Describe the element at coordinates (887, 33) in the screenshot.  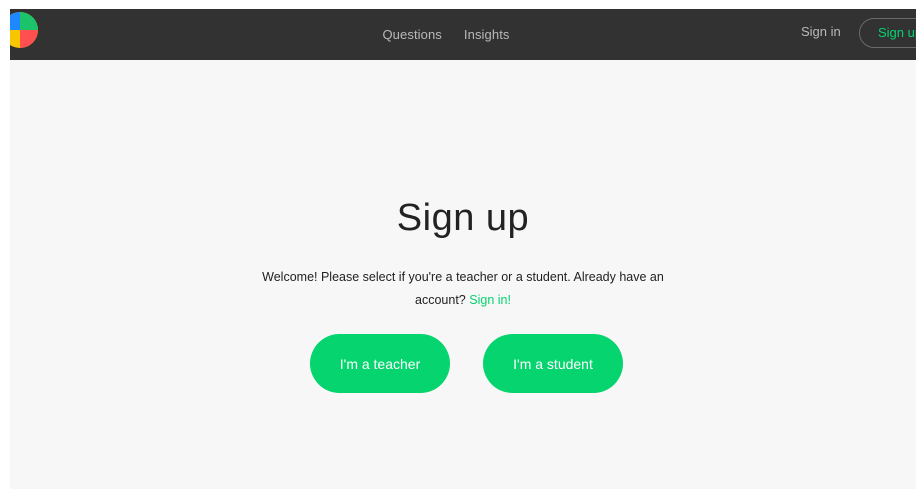
I see `nav-sign-up-button: Sign up` at that location.